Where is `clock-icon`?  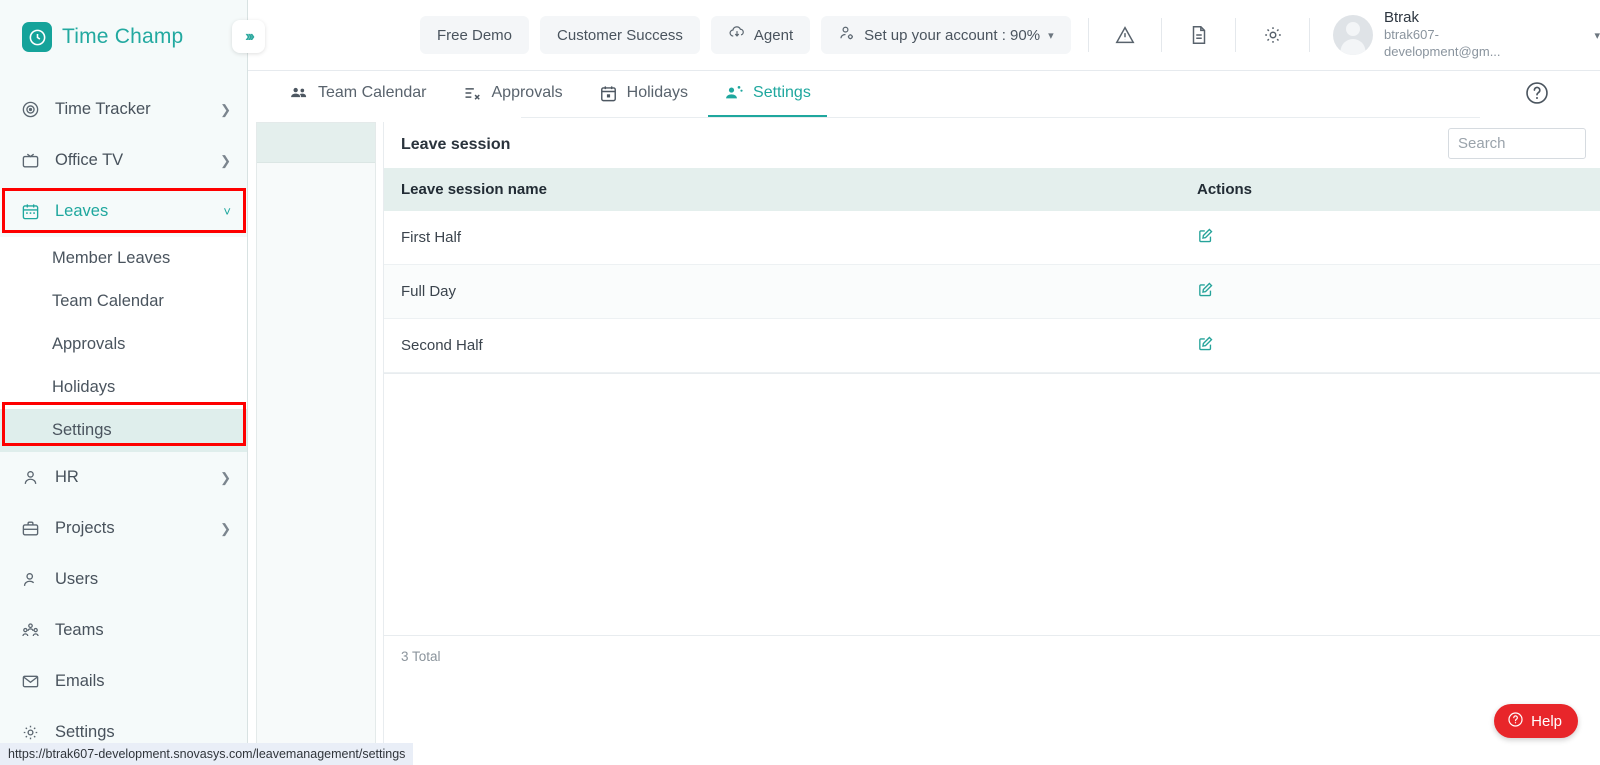 clock-icon is located at coordinates (37, 37).